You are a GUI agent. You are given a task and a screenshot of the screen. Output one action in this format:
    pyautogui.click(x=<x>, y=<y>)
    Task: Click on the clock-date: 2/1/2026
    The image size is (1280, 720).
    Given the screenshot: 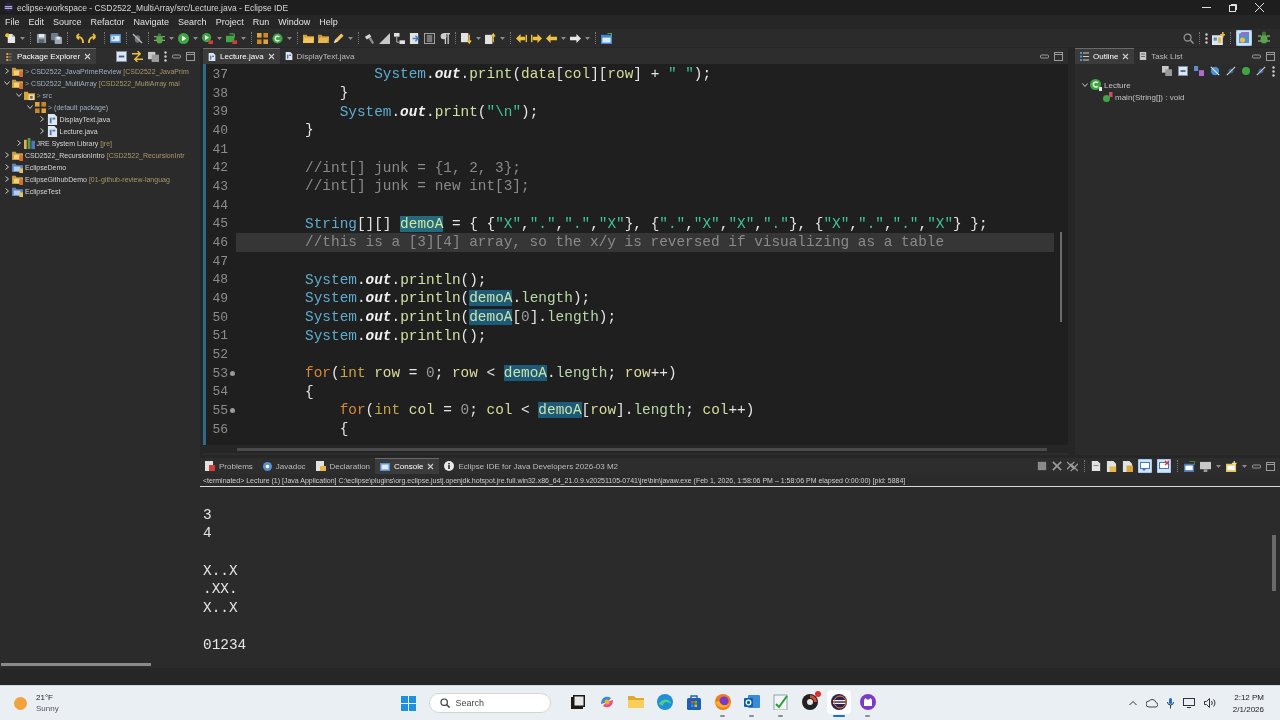 What is the action you would take?
    pyautogui.click(x=1248, y=709)
    